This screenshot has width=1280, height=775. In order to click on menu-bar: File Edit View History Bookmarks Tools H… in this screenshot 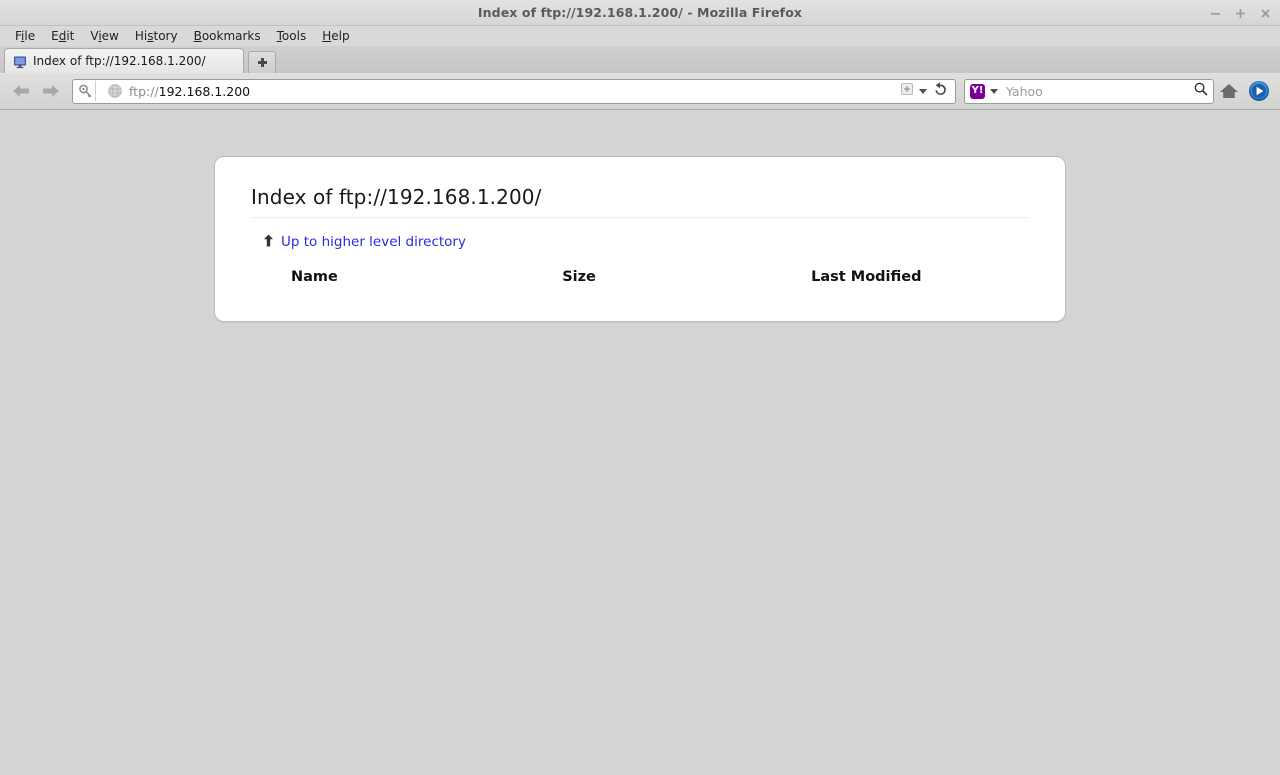, I will do `click(640, 36)`.